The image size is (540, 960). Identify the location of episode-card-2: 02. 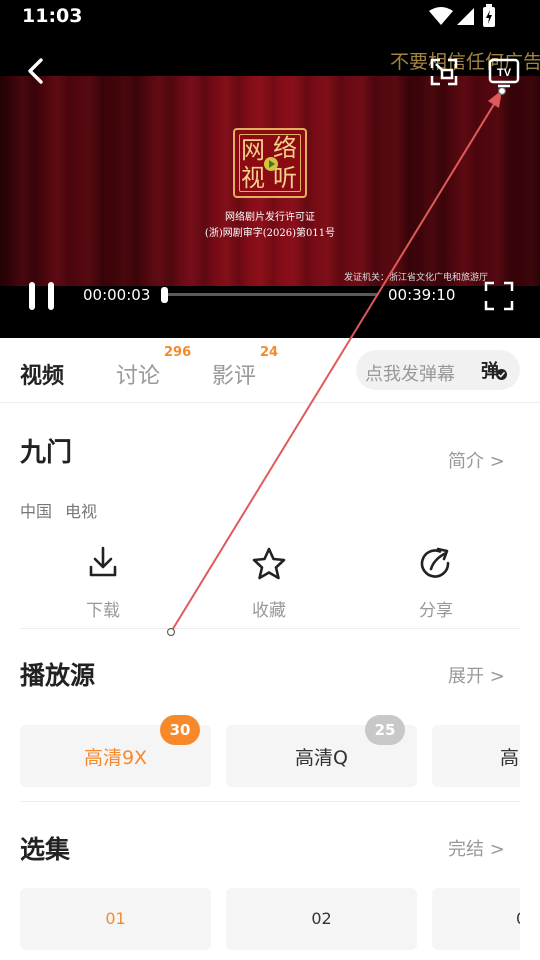
(321, 919).